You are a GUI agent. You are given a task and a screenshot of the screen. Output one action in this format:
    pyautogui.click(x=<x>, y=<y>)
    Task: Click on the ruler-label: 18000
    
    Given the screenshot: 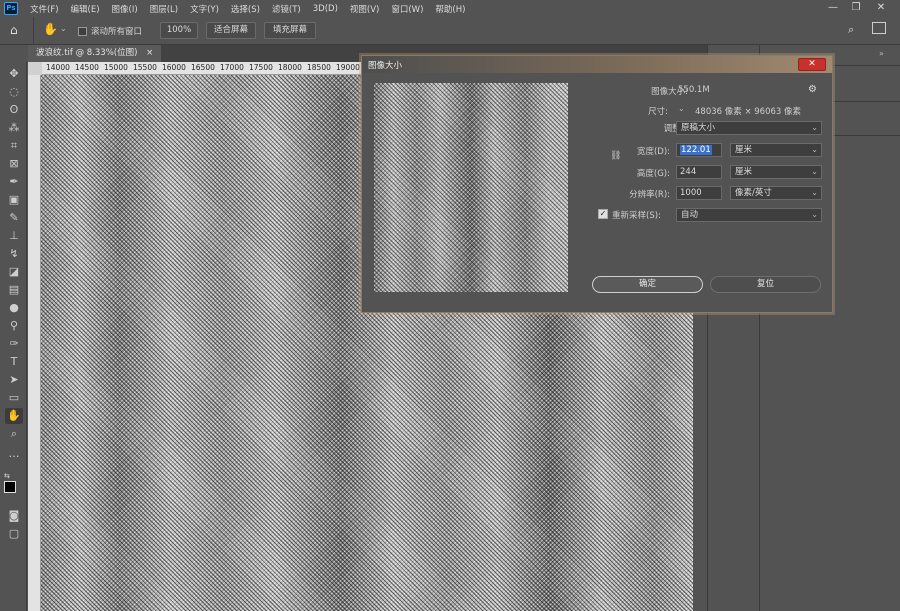 What is the action you would take?
    pyautogui.click(x=290, y=67)
    